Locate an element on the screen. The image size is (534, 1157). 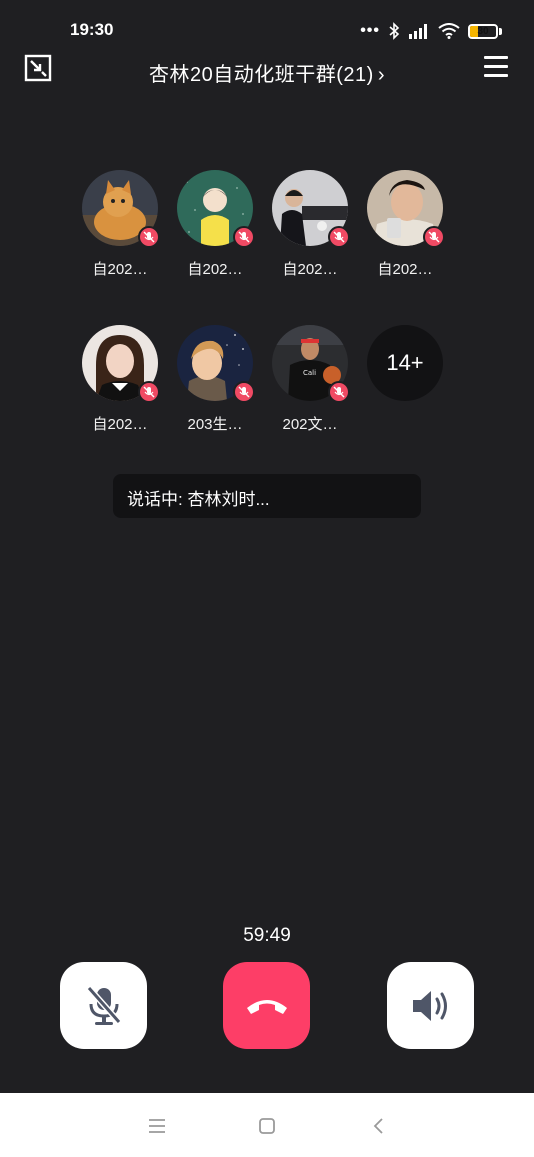
group-title-text: 杏林20自动化班干群(21) is located at coordinates (261, 75).